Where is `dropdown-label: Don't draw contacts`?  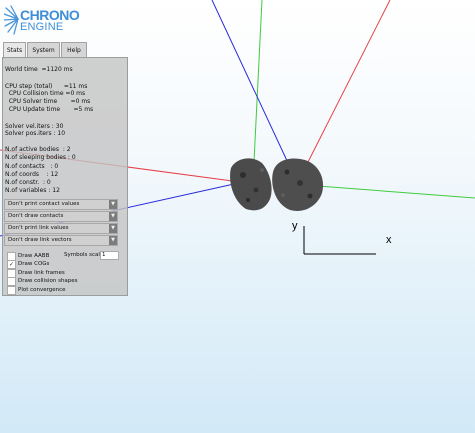 dropdown-label: Don't draw contacts is located at coordinates (36, 216).